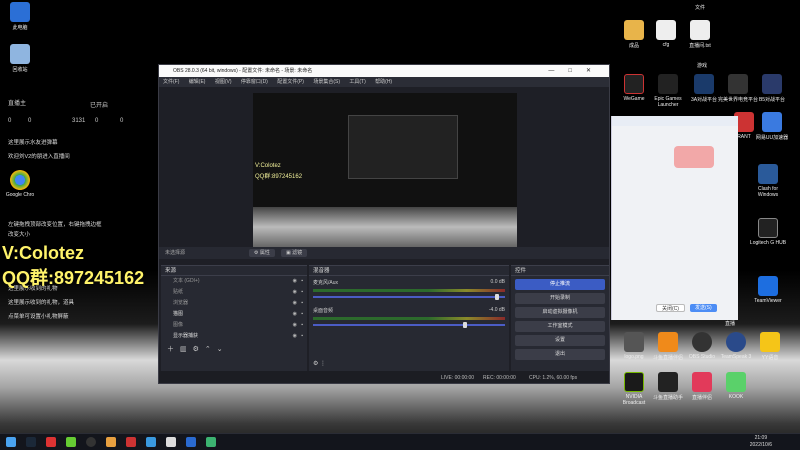 The width and height of the screenshot is (800, 450). Describe the element at coordinates (234, 292) in the screenshot. I see `source-item: 贴纸 ◉ ▪` at that location.